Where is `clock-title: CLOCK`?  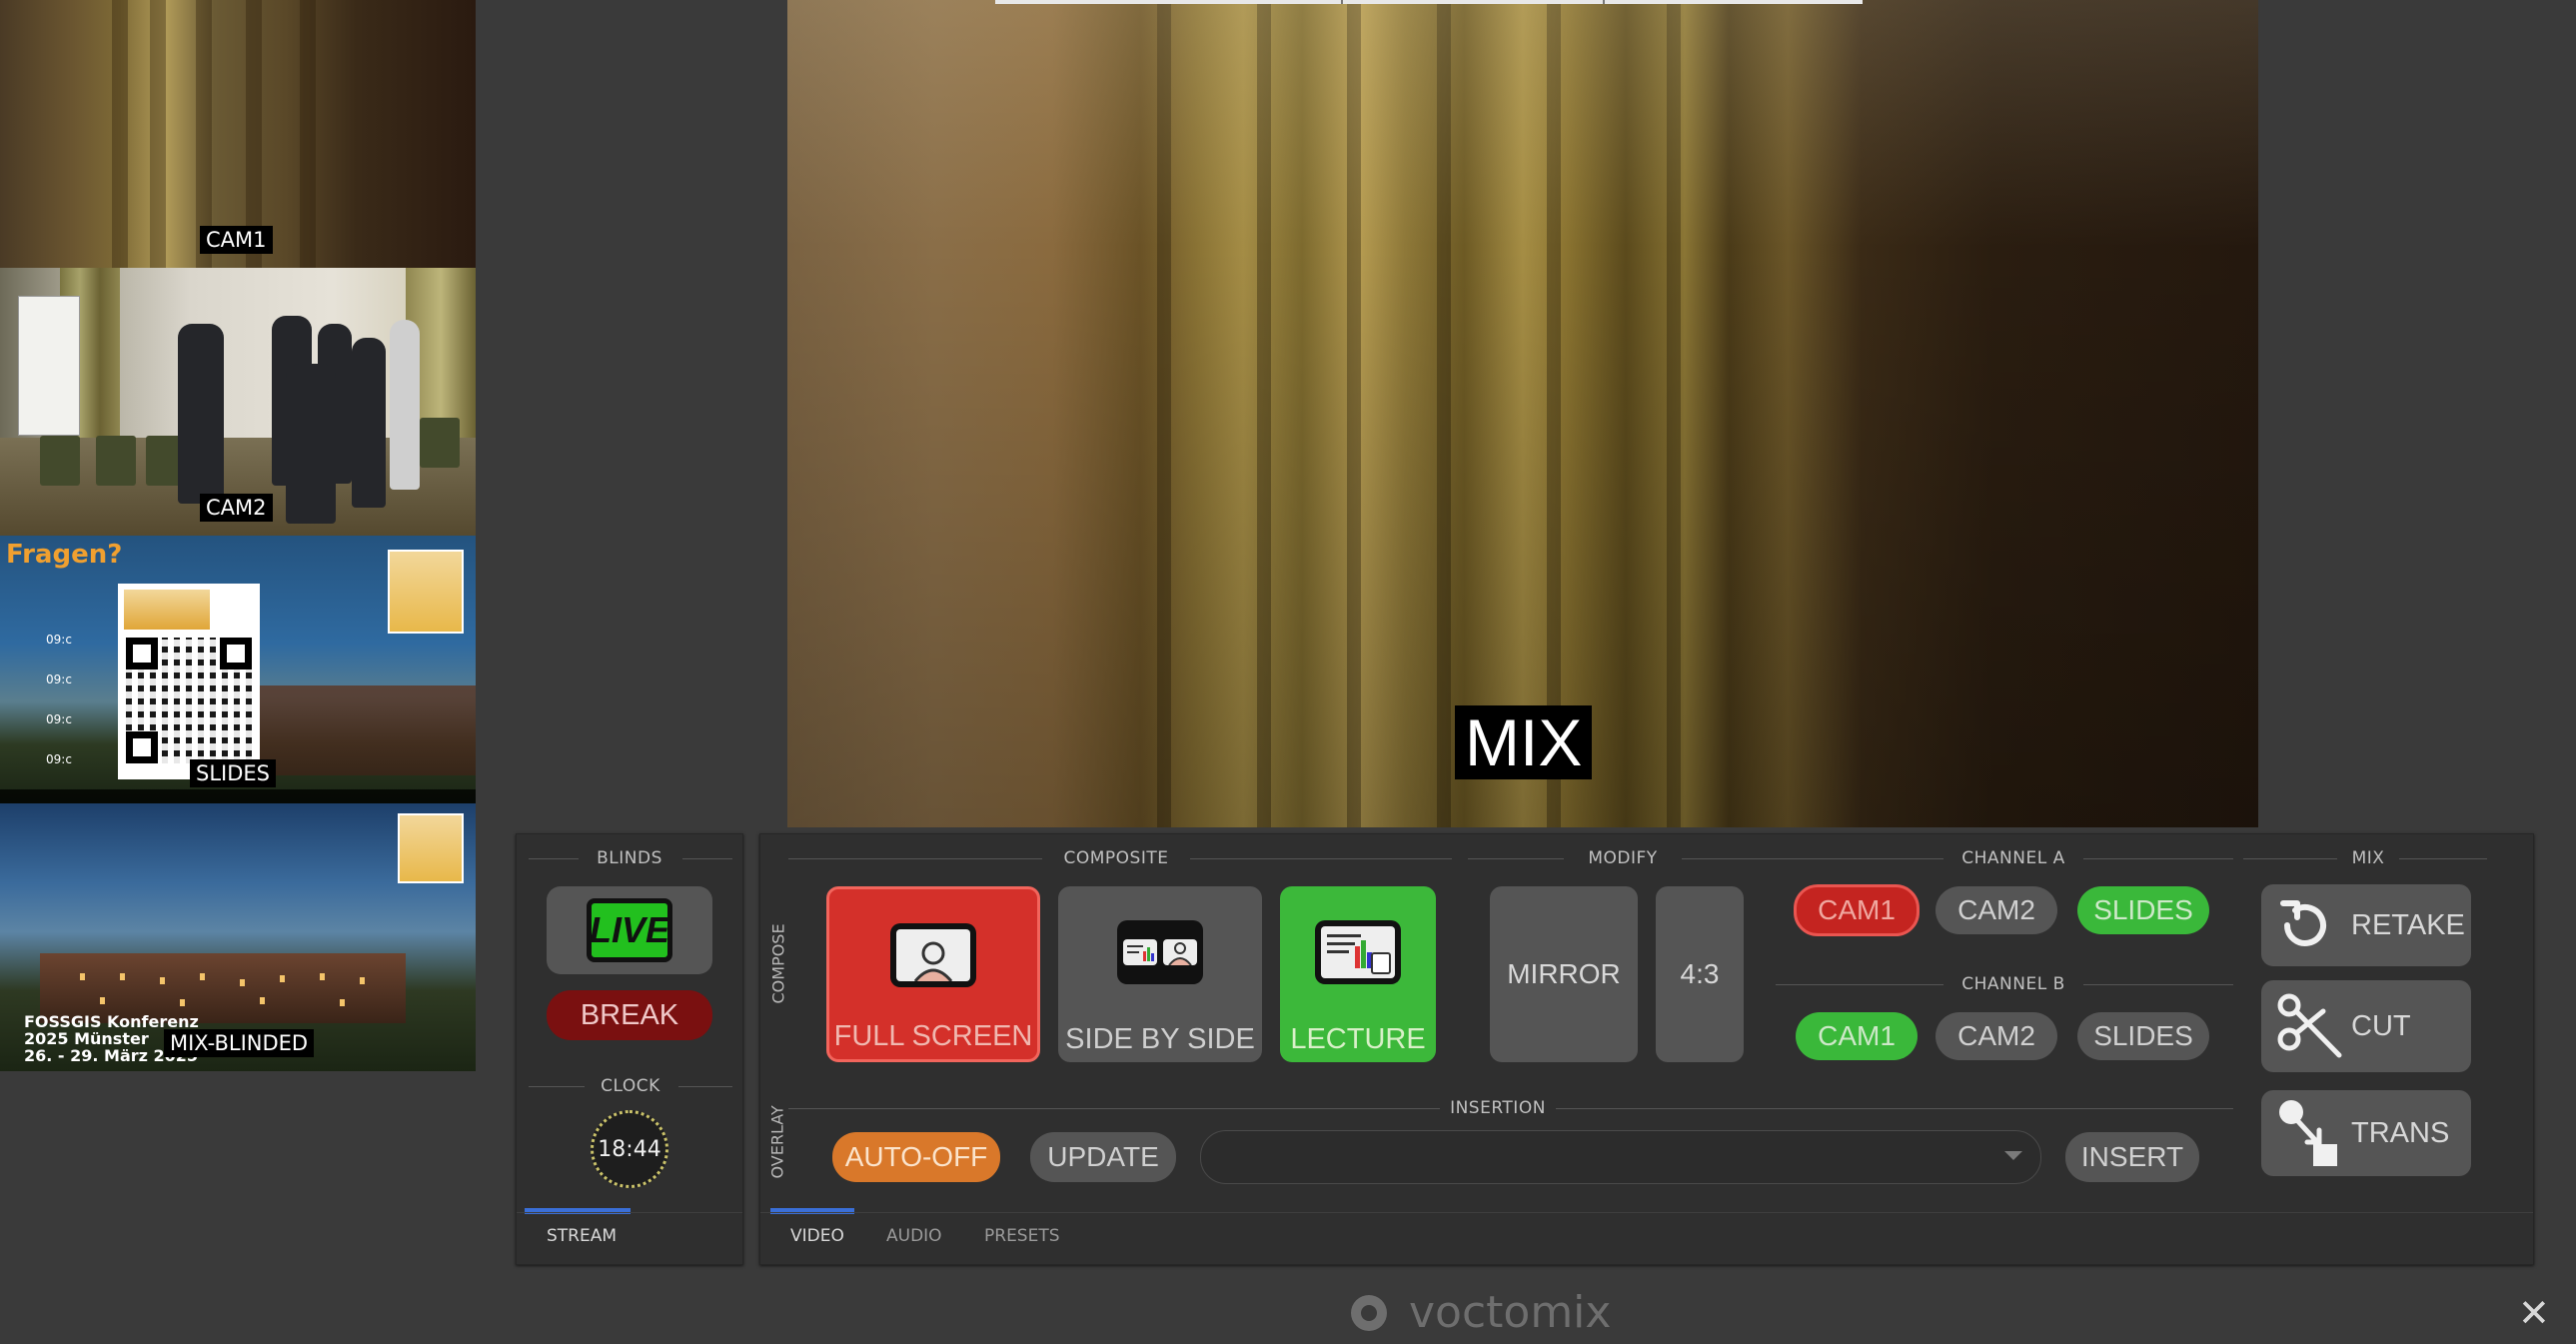 clock-title: CLOCK is located at coordinates (630, 1086).